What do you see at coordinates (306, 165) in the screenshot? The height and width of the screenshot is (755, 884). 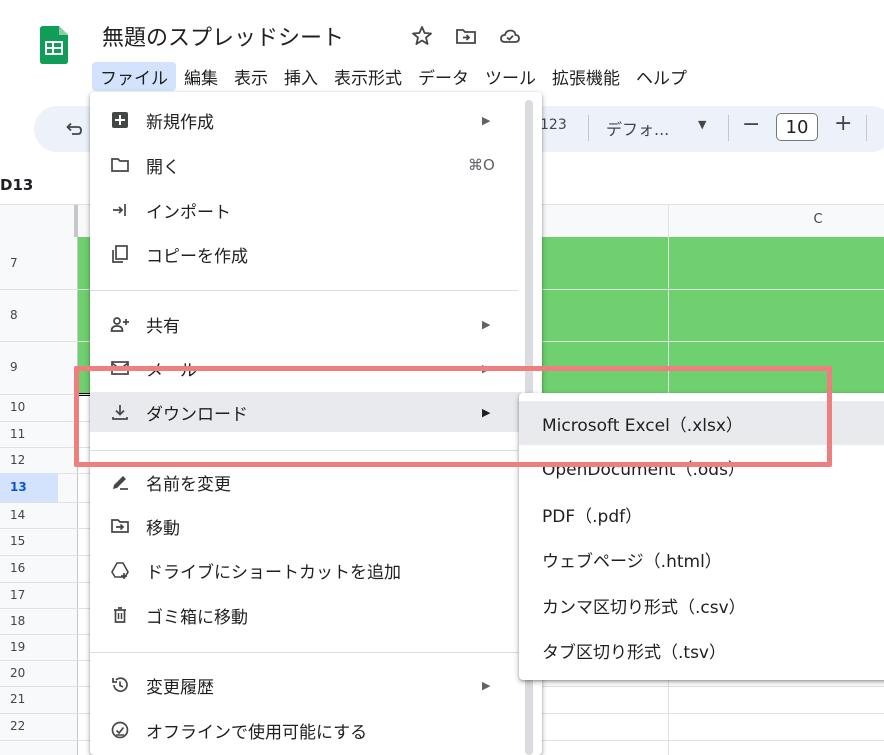 I see `file-menu-item-folder: 開く ⌘O` at bounding box center [306, 165].